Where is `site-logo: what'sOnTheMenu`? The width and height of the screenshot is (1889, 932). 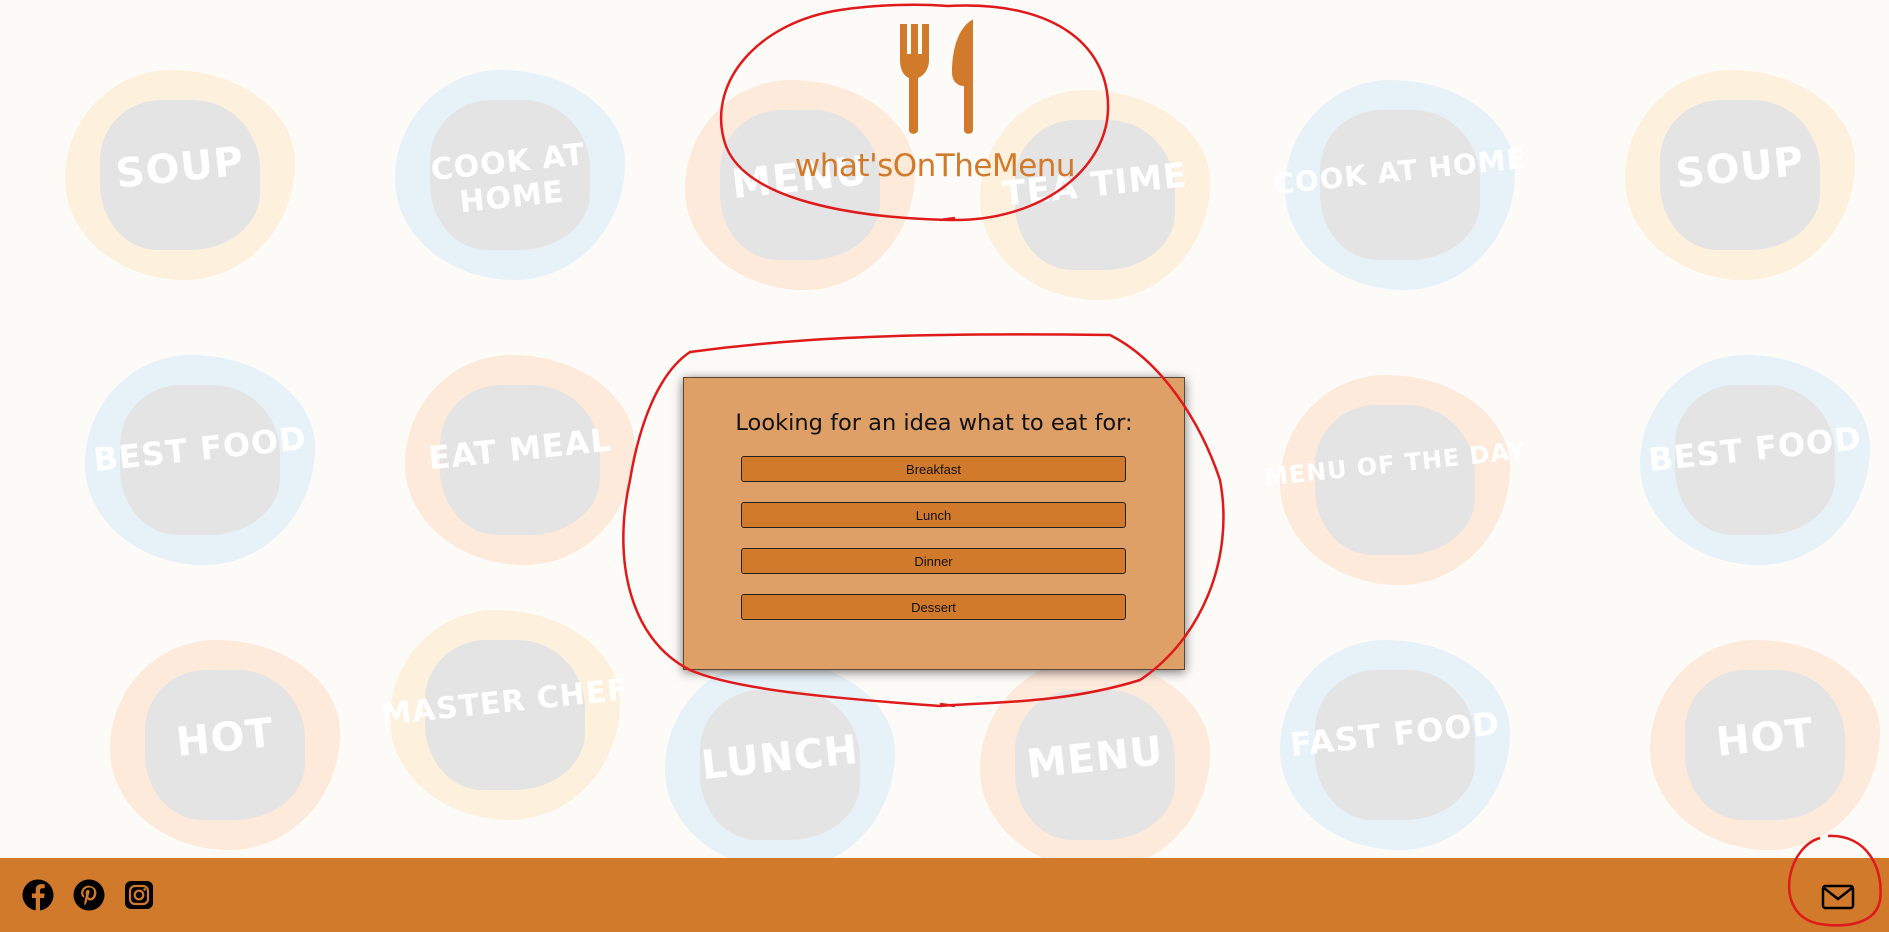
site-logo: what'sOnTheMenu is located at coordinates (935, 101).